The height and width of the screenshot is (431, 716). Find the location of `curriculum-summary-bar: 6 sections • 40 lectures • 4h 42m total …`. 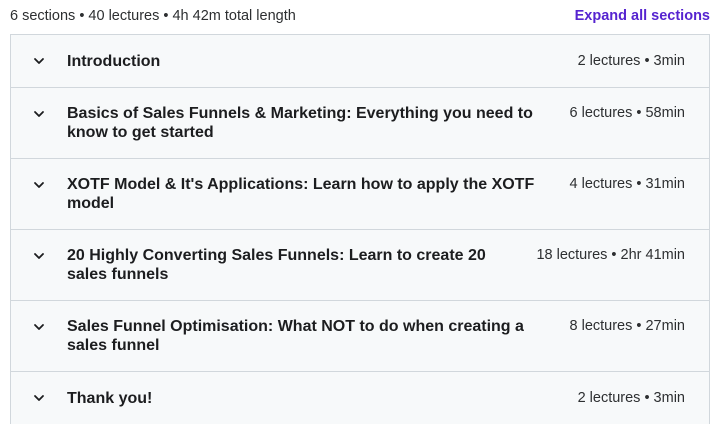

curriculum-summary-bar: 6 sections • 40 lectures • 4h 42m total … is located at coordinates (360, 16).